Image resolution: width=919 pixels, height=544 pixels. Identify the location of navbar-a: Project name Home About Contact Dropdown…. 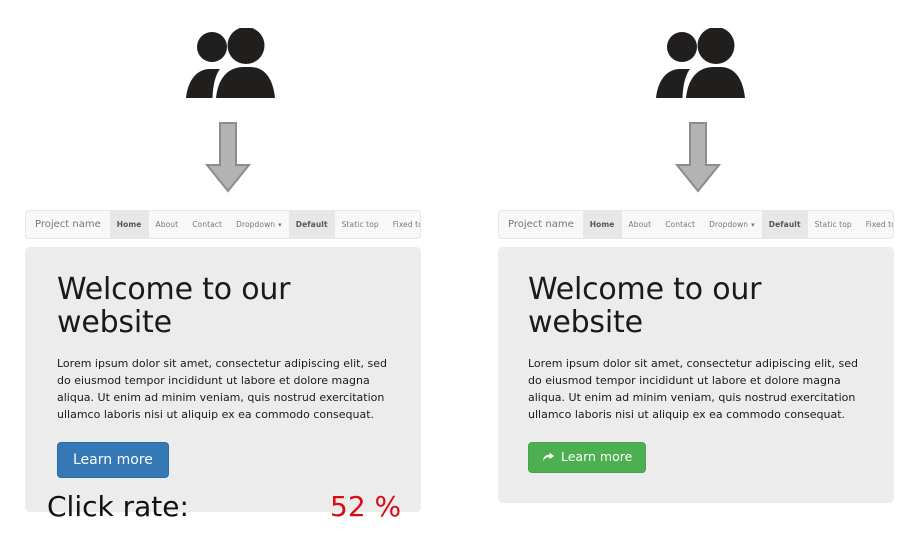
(223, 224).